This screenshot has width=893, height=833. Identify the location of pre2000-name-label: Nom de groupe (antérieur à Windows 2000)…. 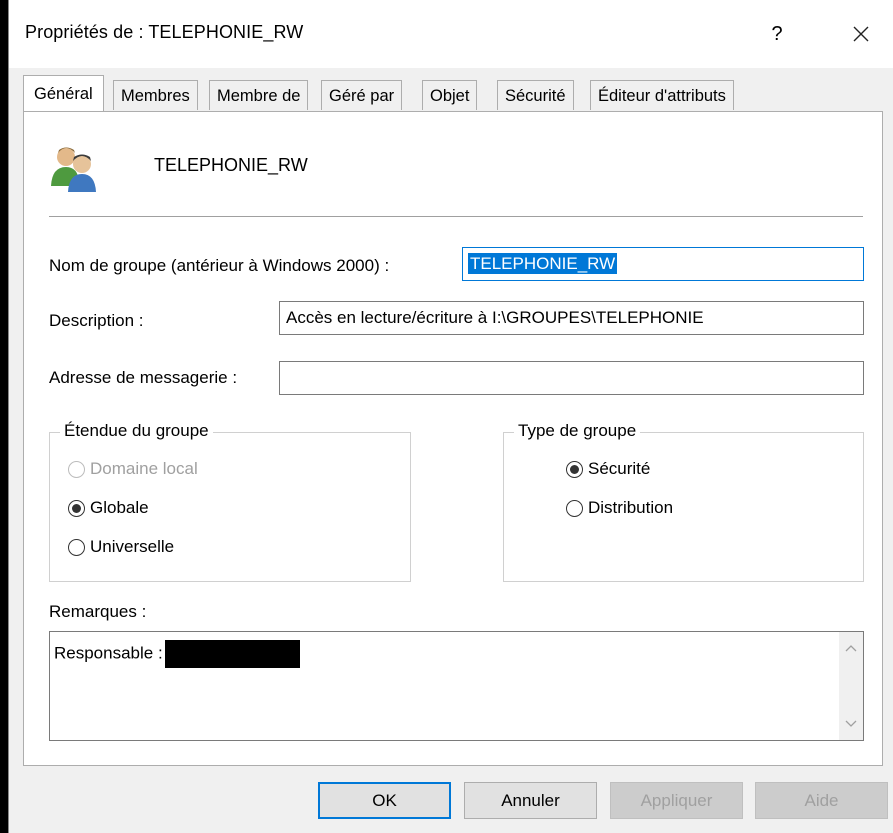
(219, 265).